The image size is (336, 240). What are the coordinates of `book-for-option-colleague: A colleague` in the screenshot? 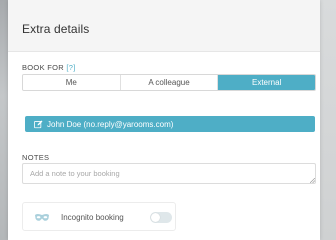 It's located at (169, 82).